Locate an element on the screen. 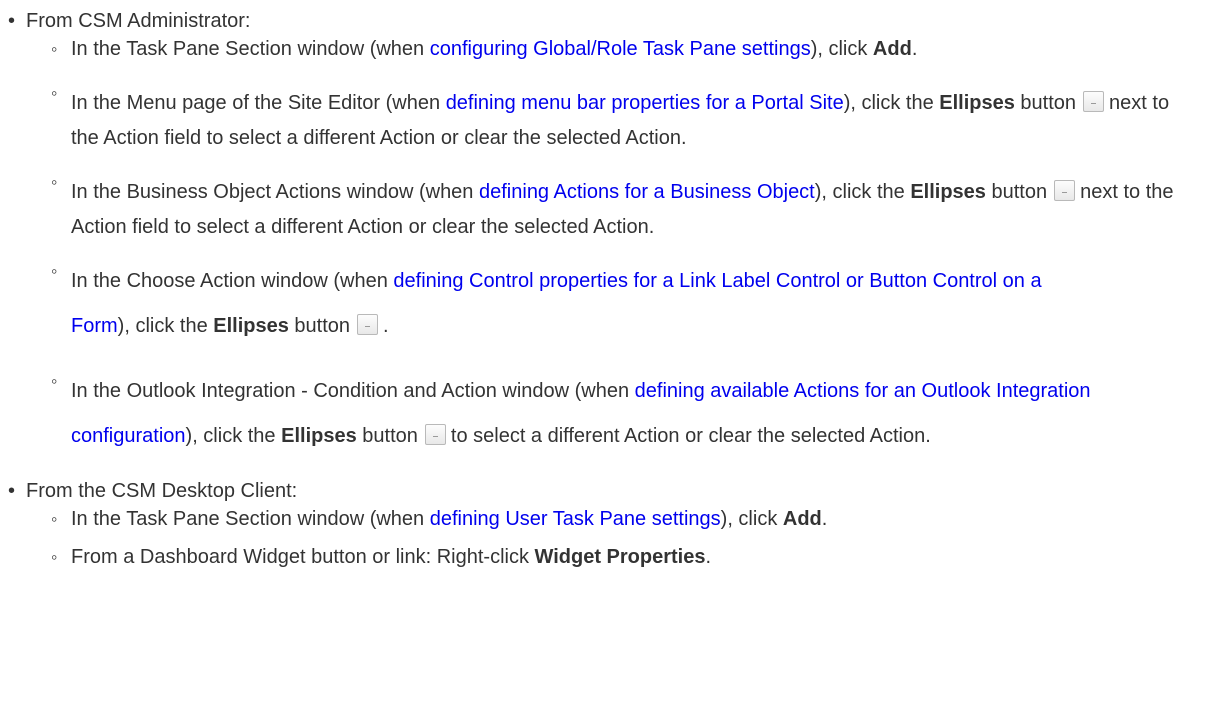  link-business-object-actions: defining Actions for a Business Object is located at coordinates (647, 192).